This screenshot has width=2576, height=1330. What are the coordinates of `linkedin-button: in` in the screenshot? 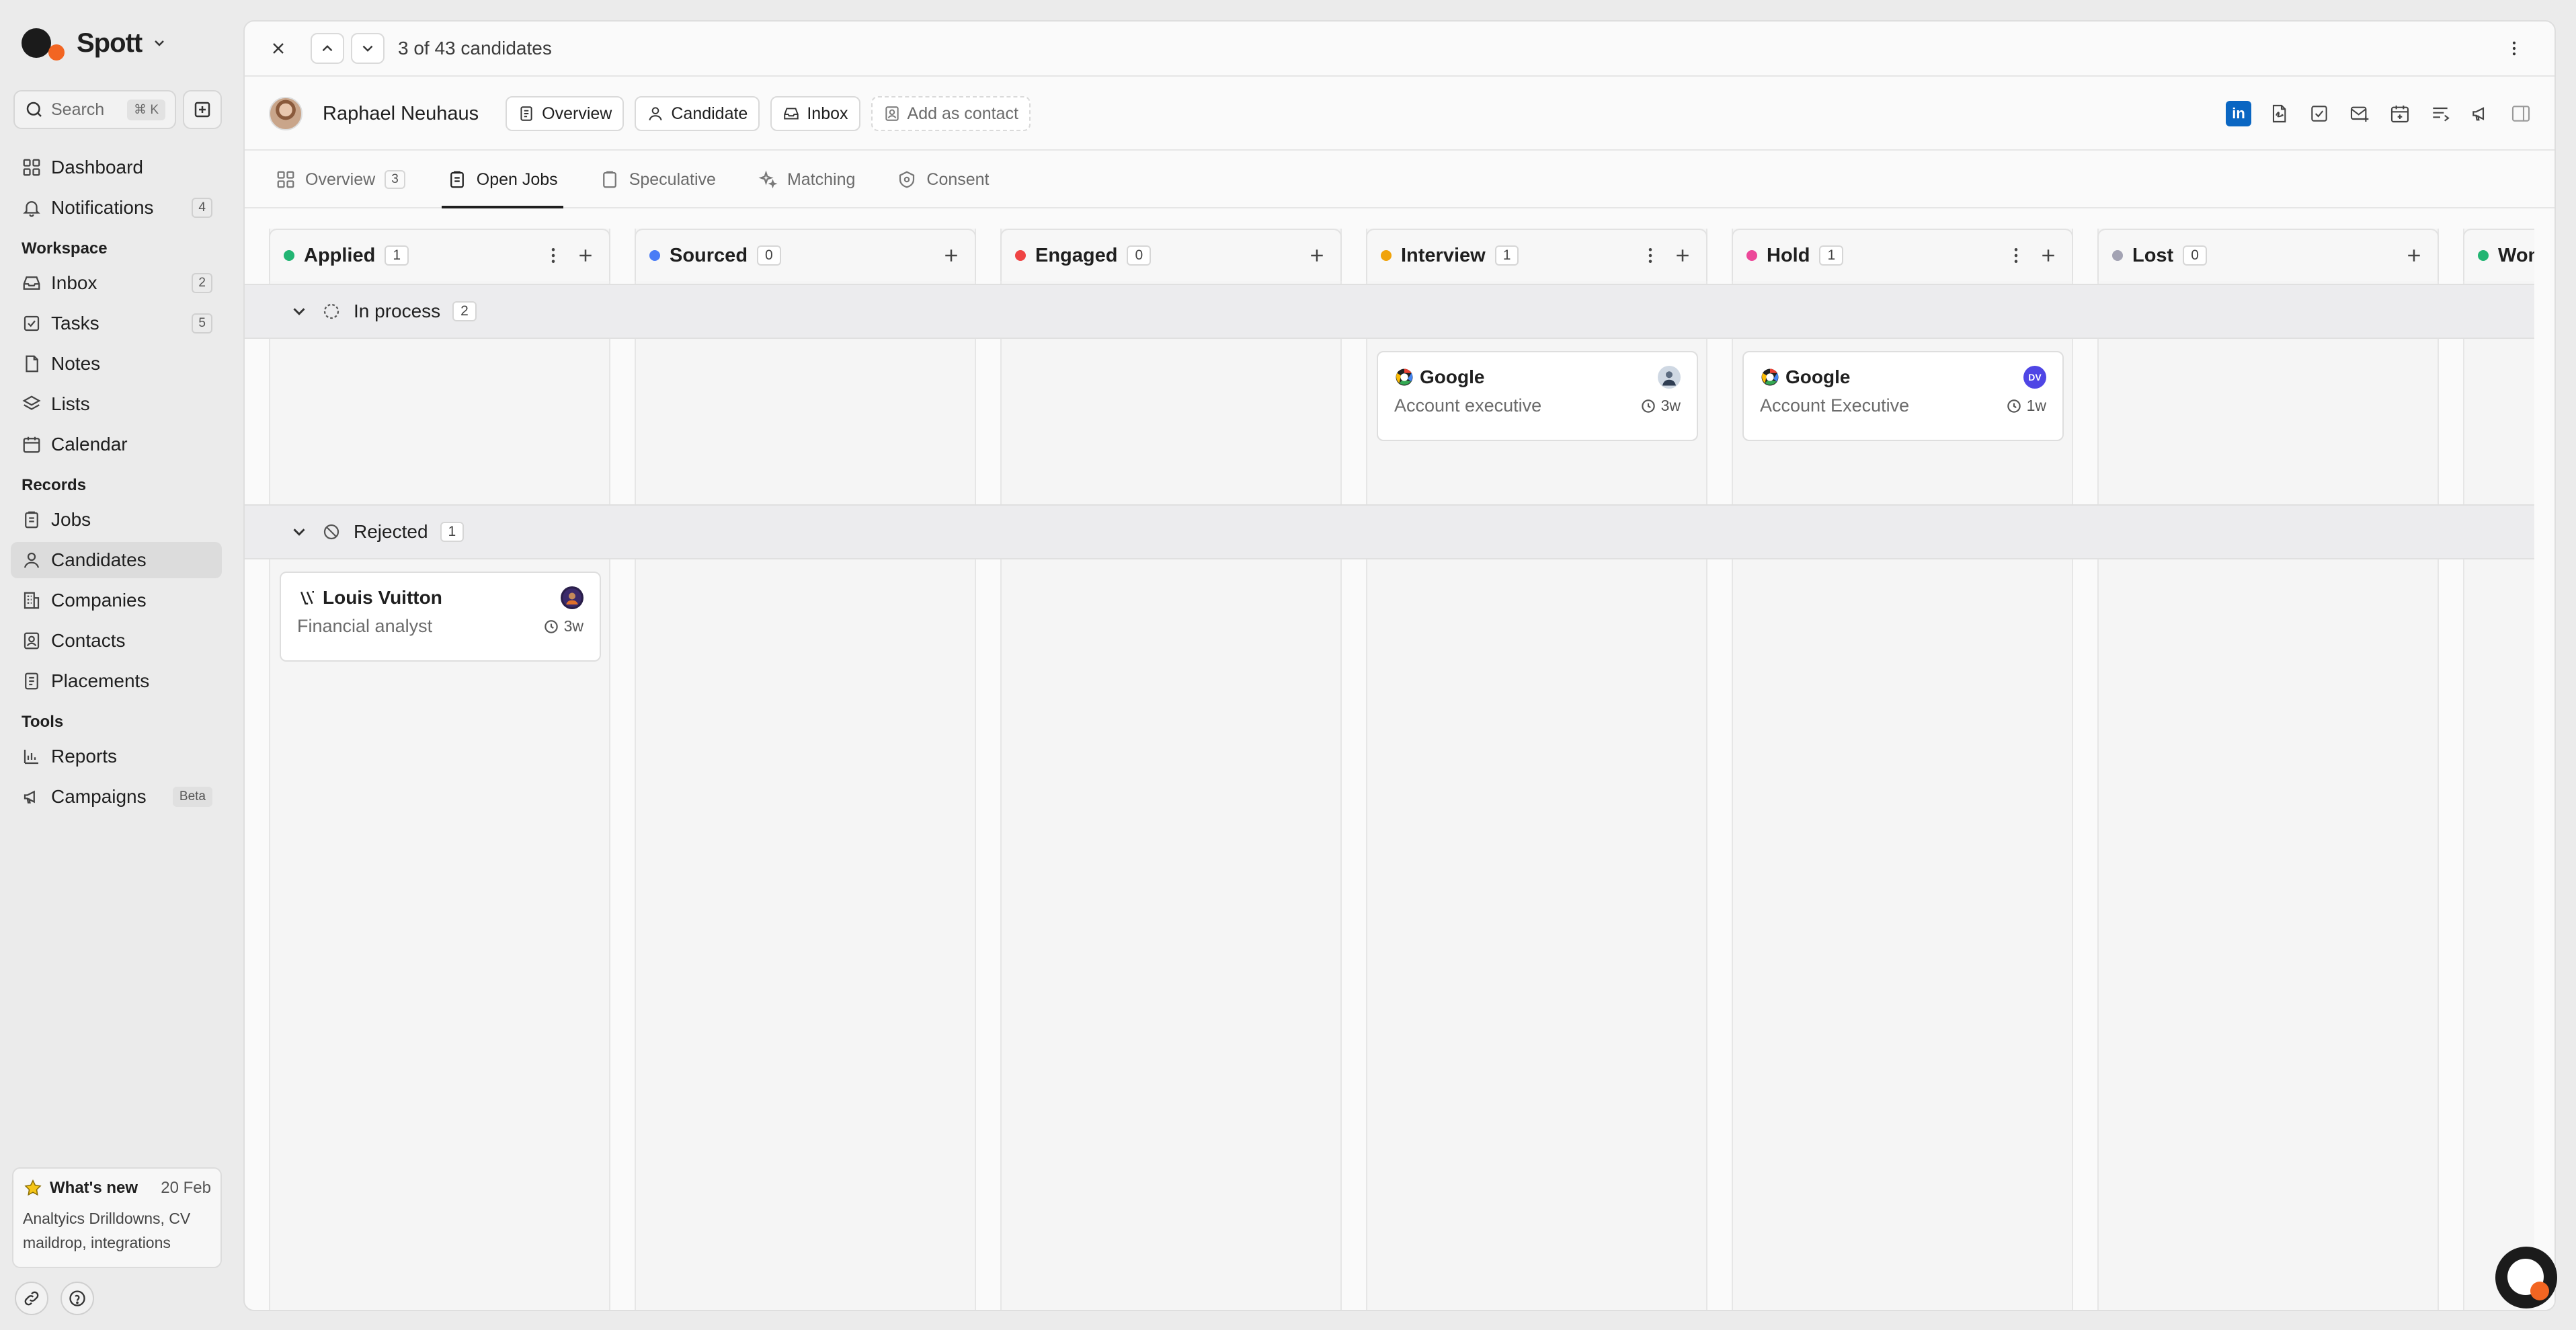 It's located at (2238, 113).